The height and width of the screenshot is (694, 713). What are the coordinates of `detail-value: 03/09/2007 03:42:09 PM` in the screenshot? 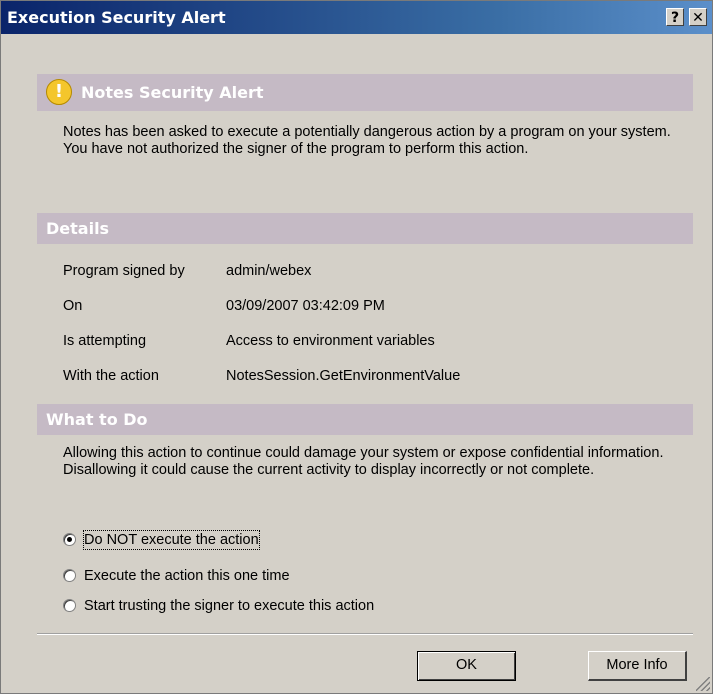 It's located at (305, 306).